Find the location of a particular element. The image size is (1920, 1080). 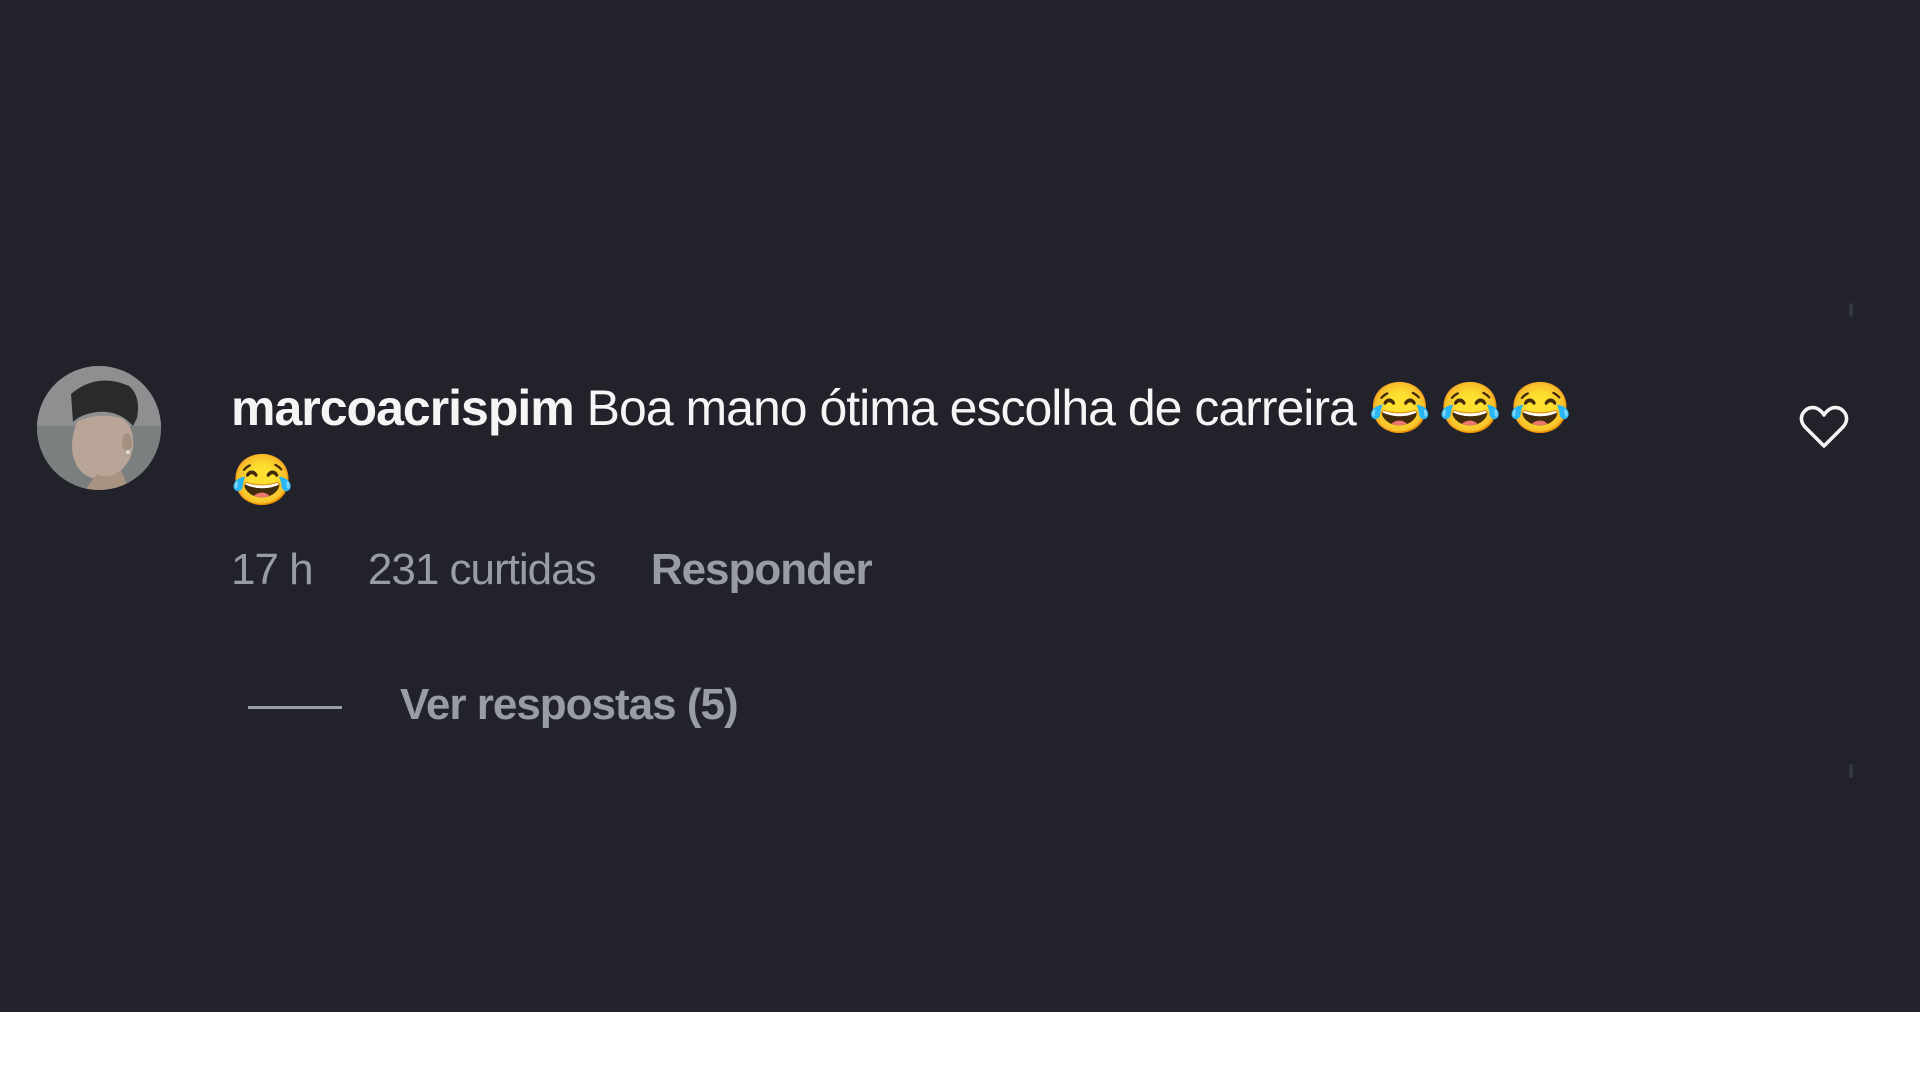

comment-timestamp: 17 h is located at coordinates (272, 569).